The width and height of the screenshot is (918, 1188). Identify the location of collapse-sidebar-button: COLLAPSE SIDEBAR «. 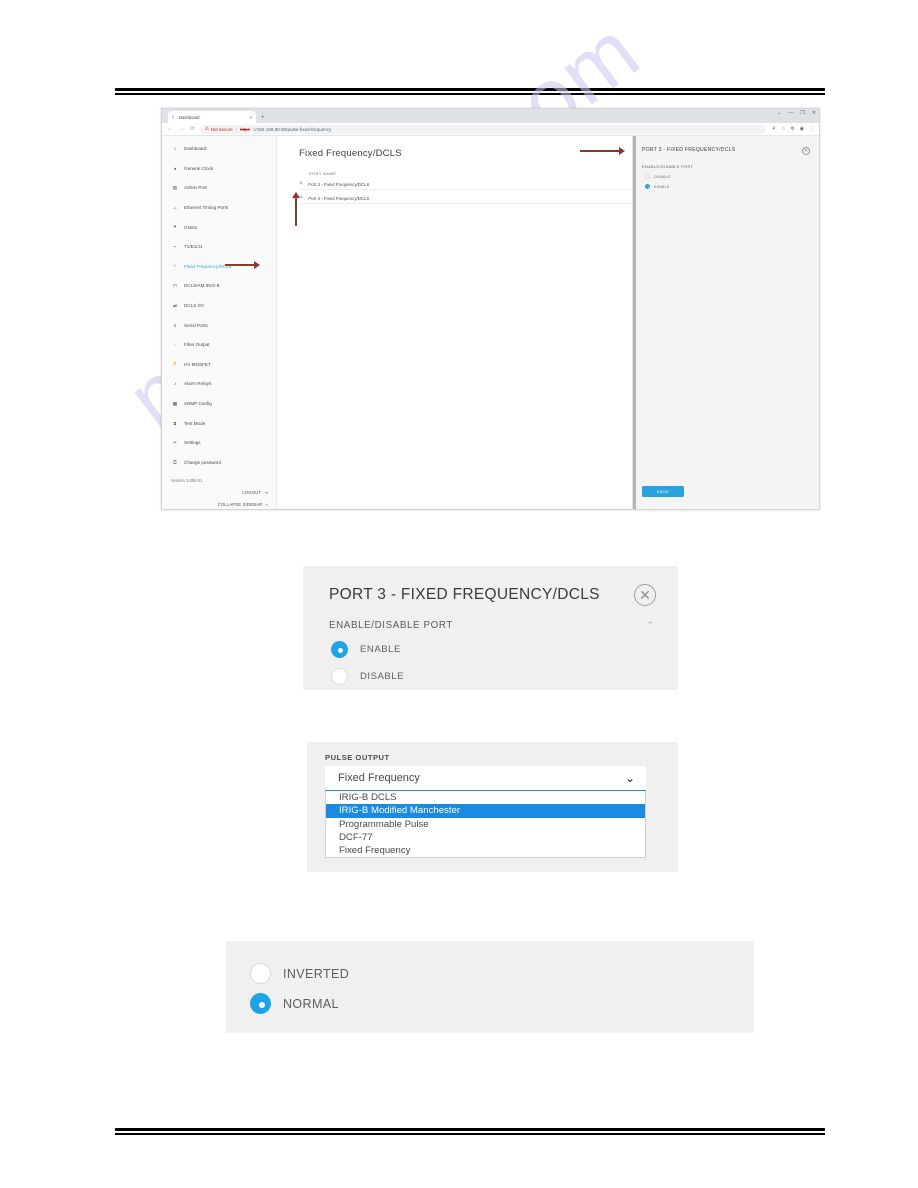
(219, 504).